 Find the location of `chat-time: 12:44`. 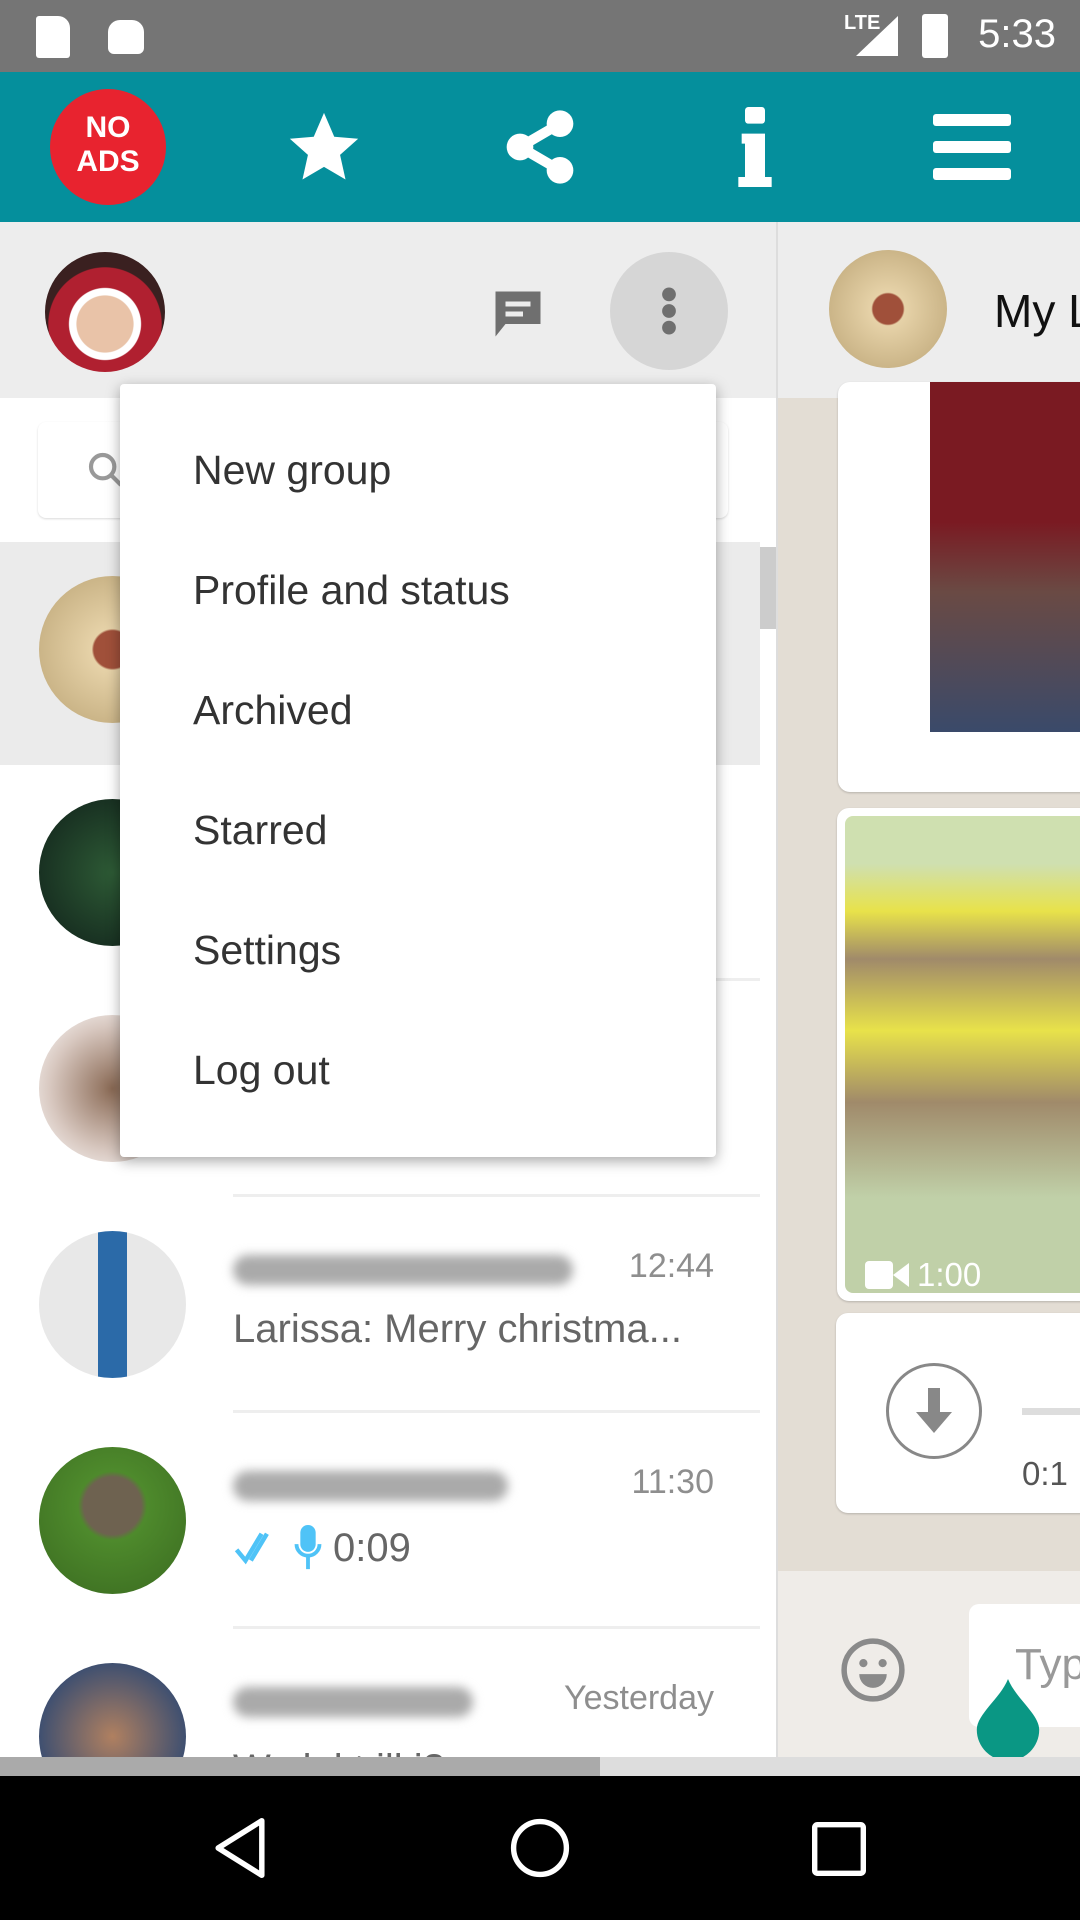

chat-time: 12:44 is located at coordinates (671, 1266).